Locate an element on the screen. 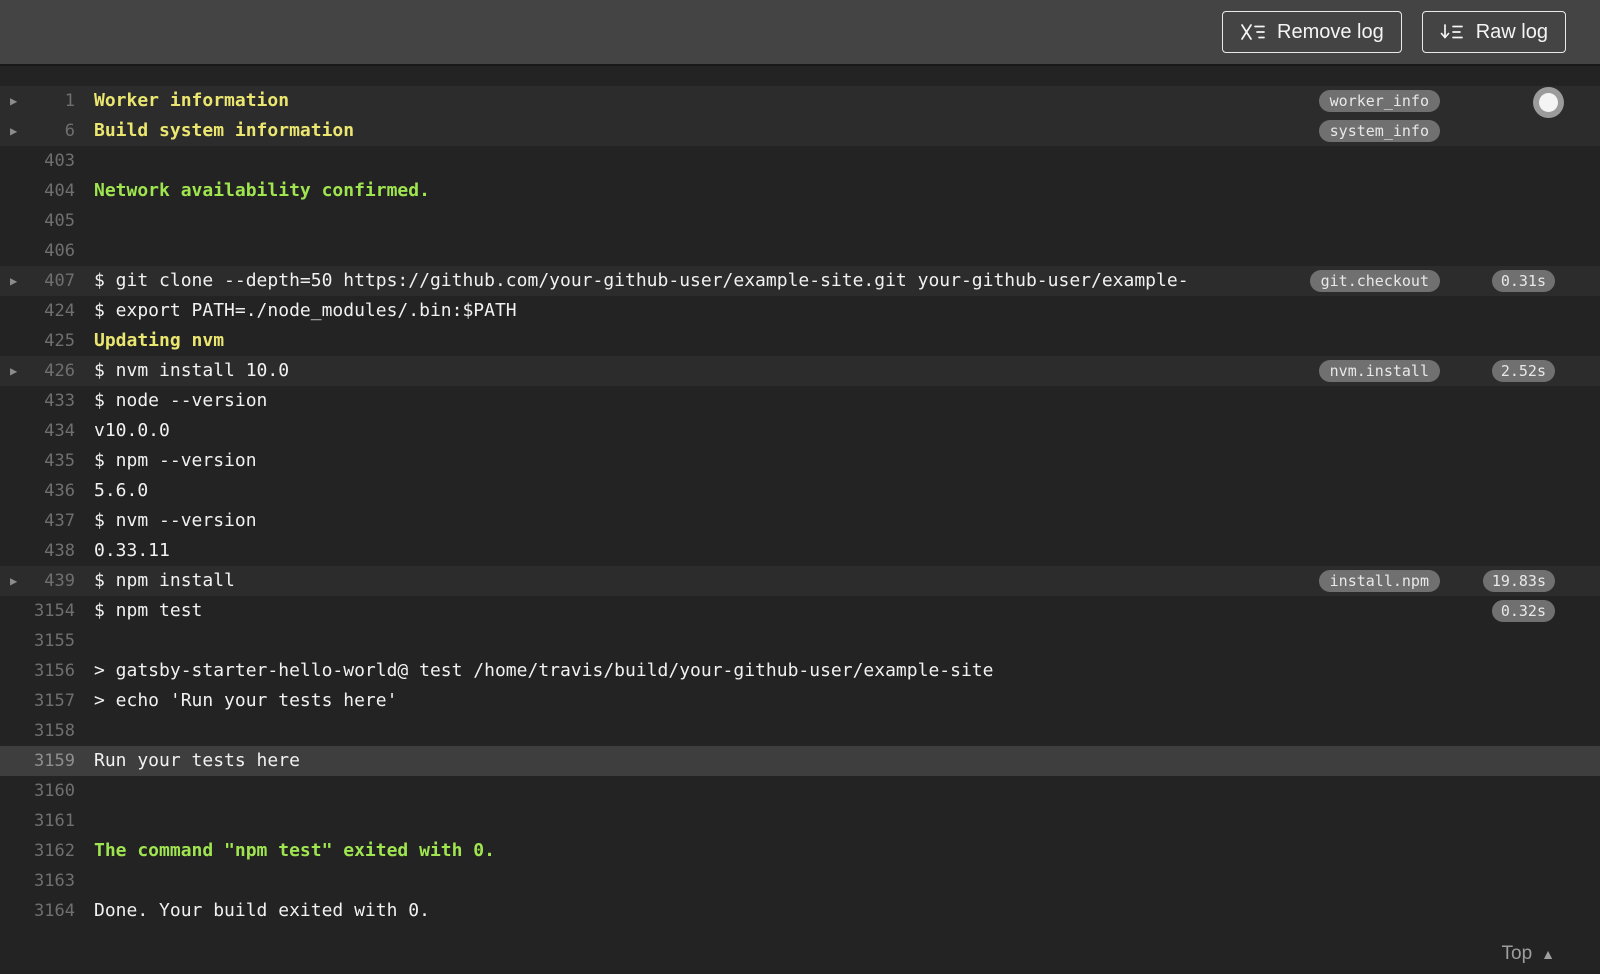  log-row: ▶ 6 Build system information system_info is located at coordinates (800, 131).